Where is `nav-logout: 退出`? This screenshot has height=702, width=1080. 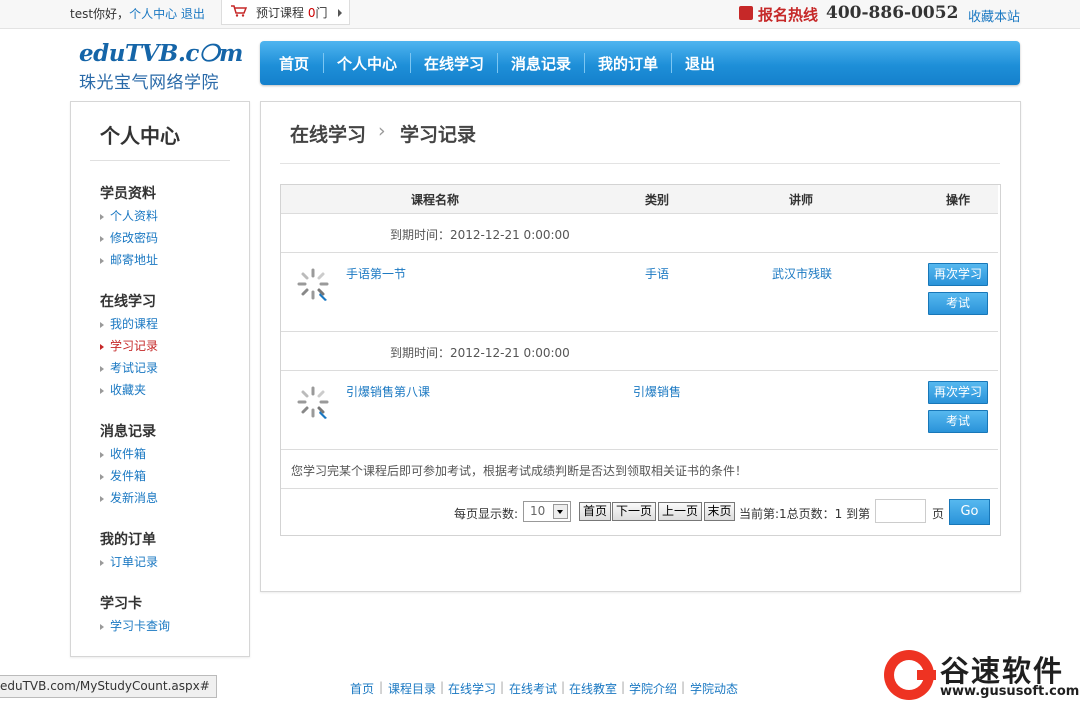 nav-logout: 退出 is located at coordinates (700, 63).